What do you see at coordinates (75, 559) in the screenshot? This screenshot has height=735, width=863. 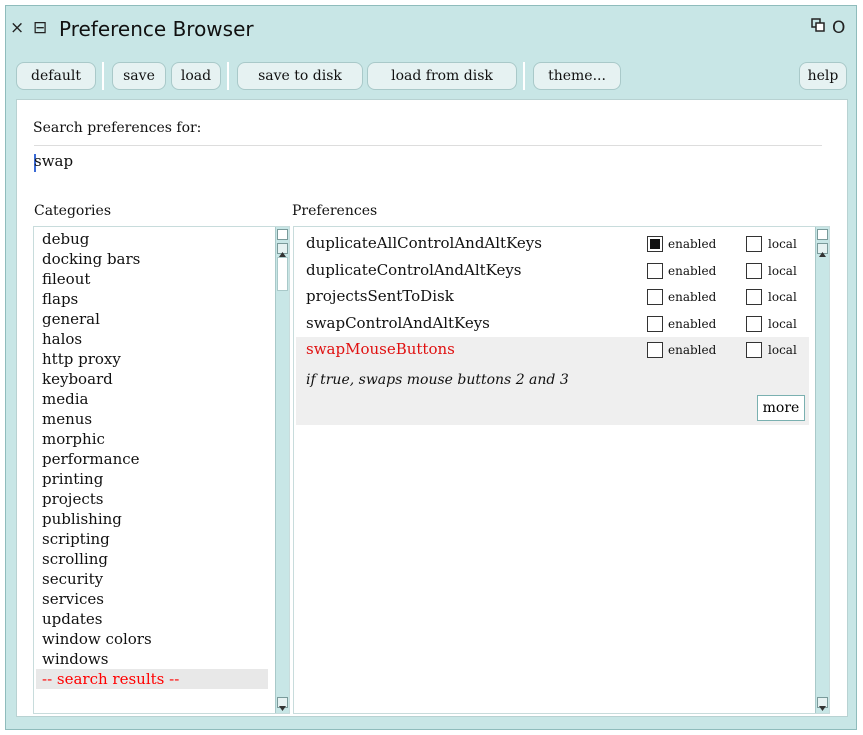 I see `category-item: scrolling` at bounding box center [75, 559].